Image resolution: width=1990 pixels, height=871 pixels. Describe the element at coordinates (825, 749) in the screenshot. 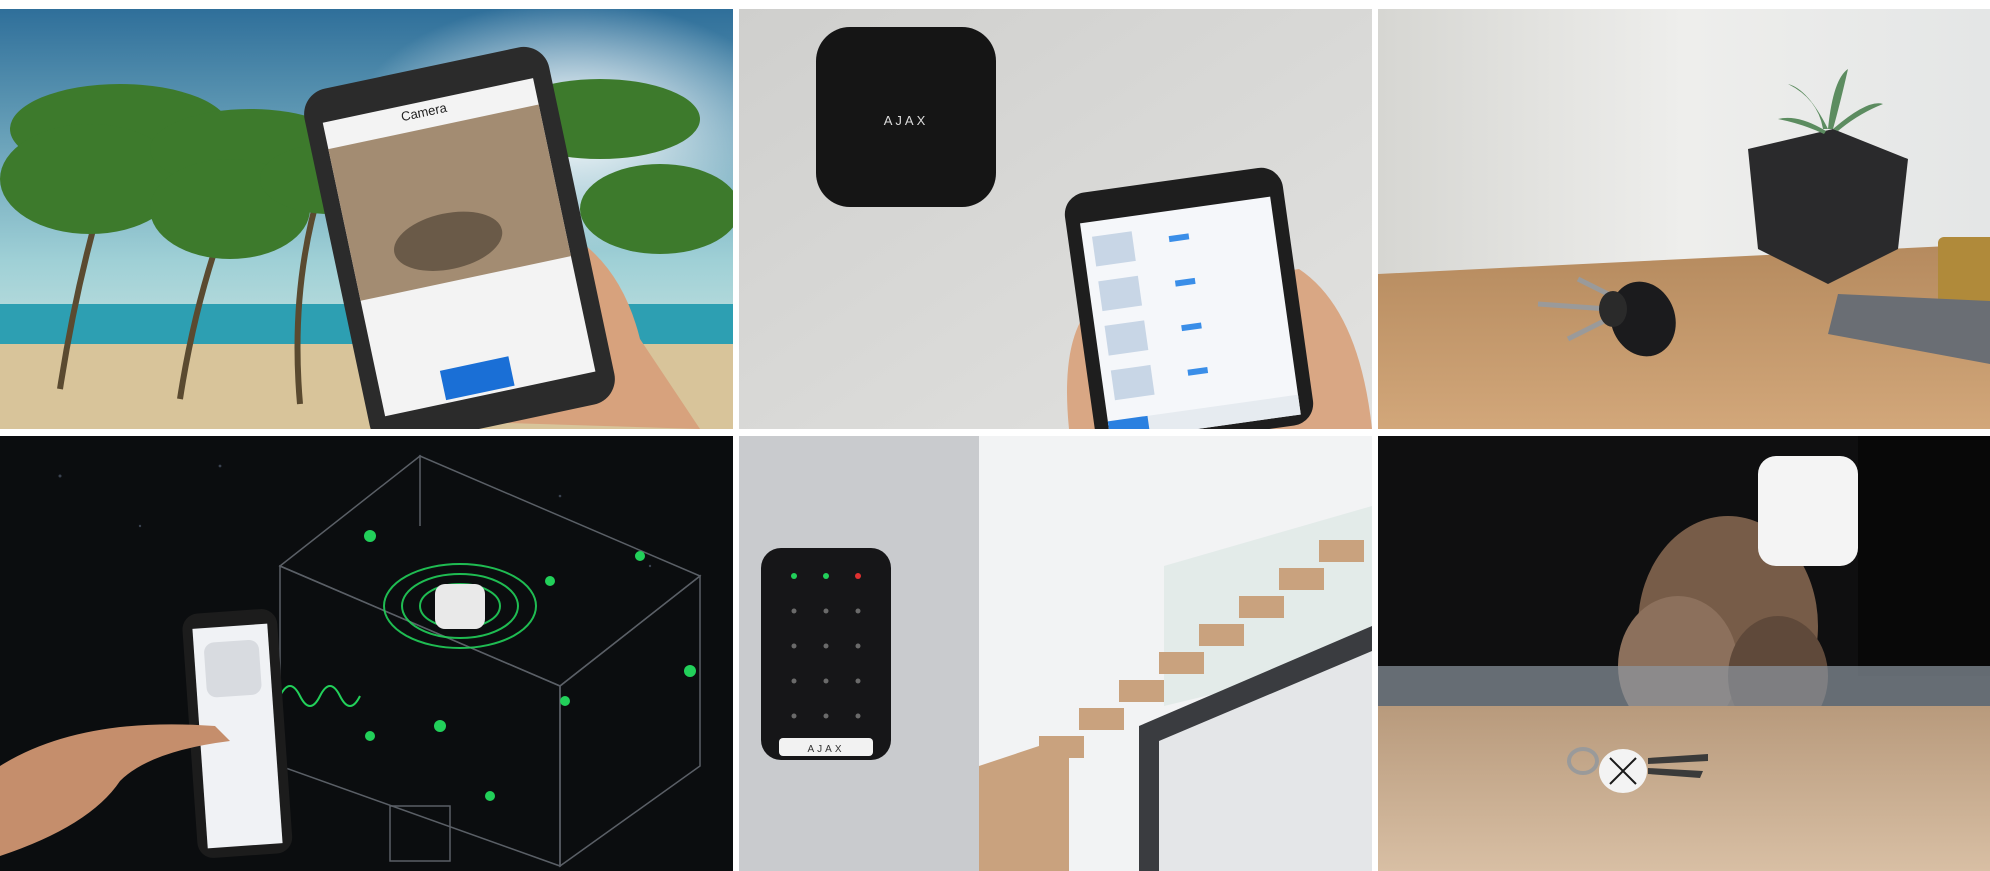

I see `keypad-logo-text: AJAX` at that location.